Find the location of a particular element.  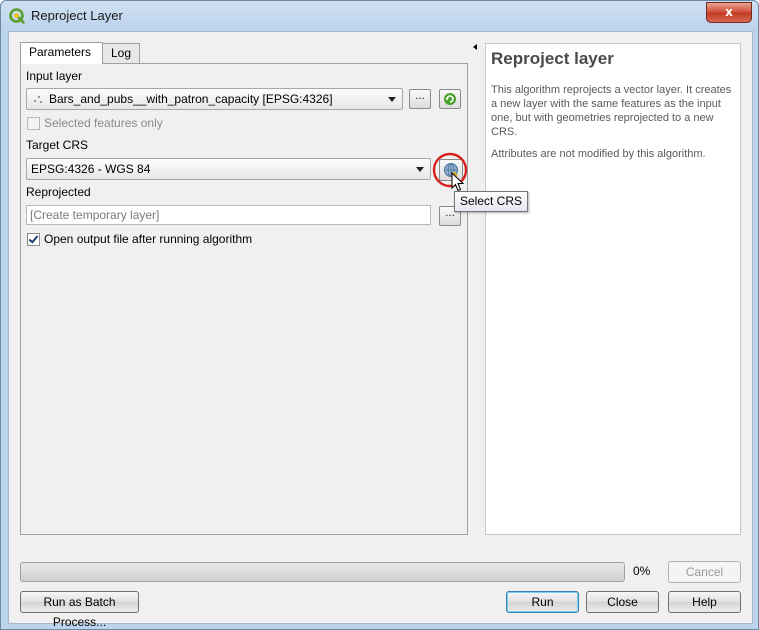

selected-features-label: Selected features only is located at coordinates (103, 123).